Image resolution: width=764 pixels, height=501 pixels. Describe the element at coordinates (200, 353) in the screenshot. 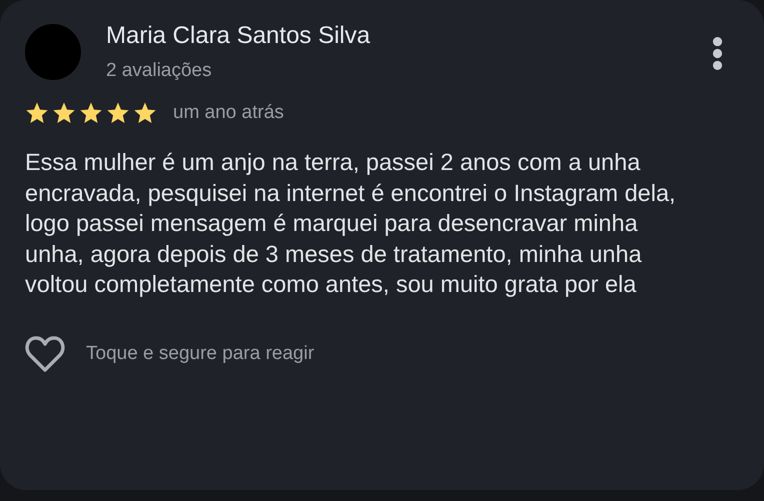

I see `reaction-hint: Toque e segure para reagir` at that location.